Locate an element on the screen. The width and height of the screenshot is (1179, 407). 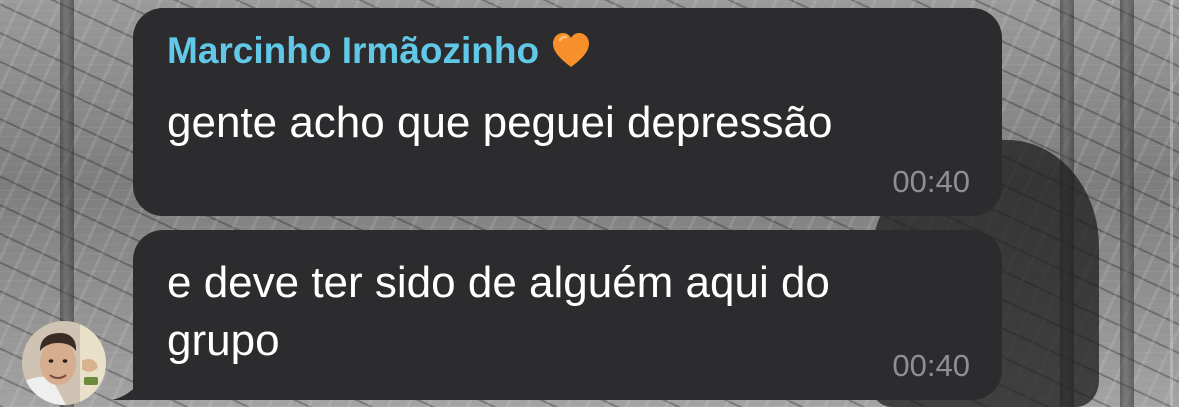
avatar is located at coordinates (64, 363).